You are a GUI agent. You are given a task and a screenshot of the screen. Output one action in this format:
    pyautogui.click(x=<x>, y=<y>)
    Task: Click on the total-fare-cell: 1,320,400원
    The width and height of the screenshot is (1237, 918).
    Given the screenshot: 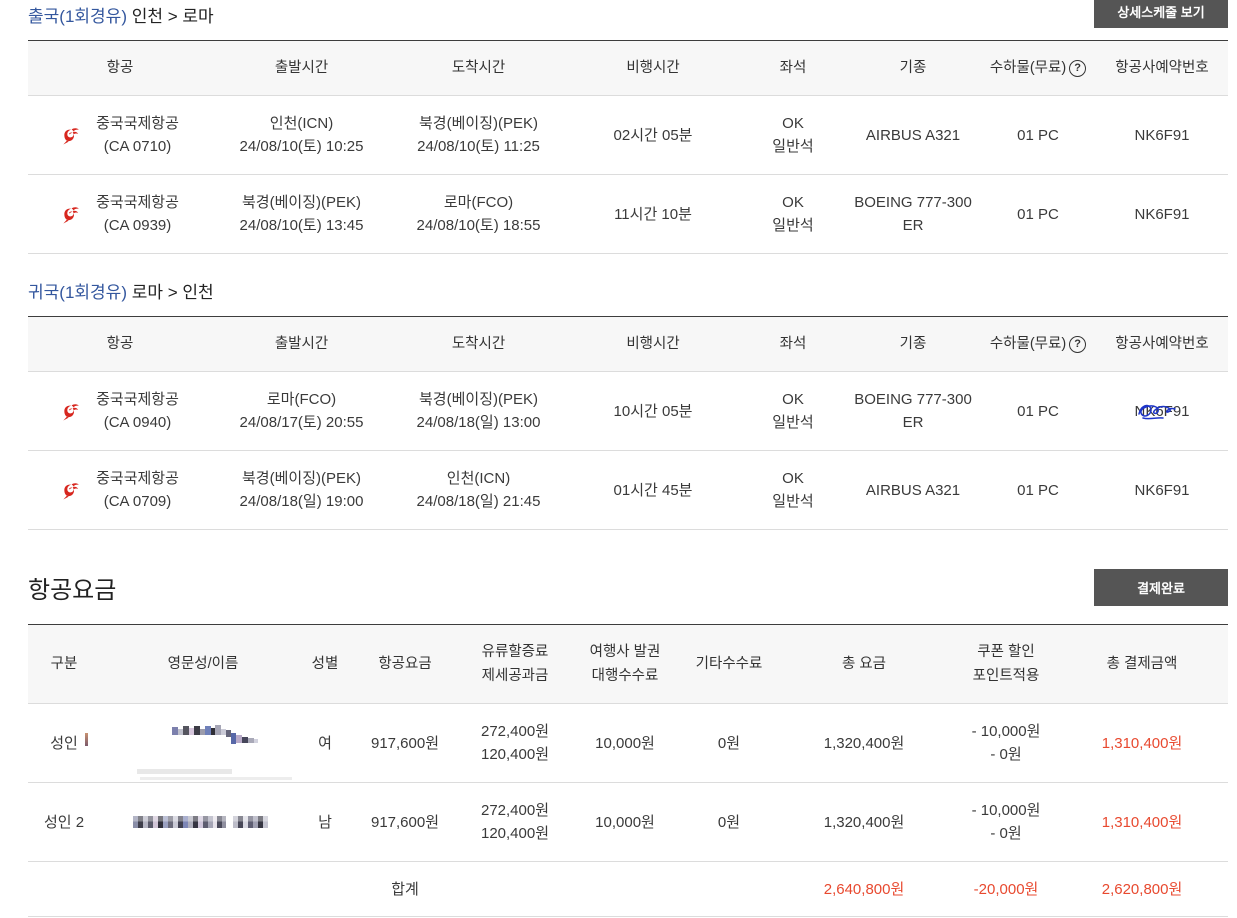 What is the action you would take?
    pyautogui.click(x=864, y=822)
    